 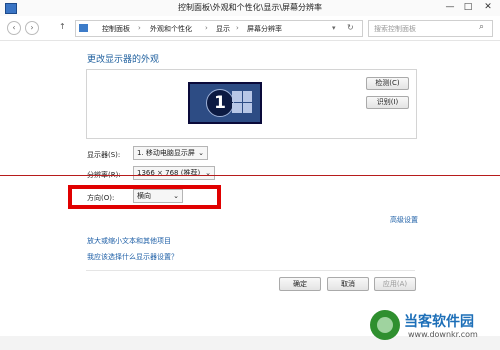 What do you see at coordinates (450, 7) in the screenshot?
I see `minimize-button: —` at bounding box center [450, 7].